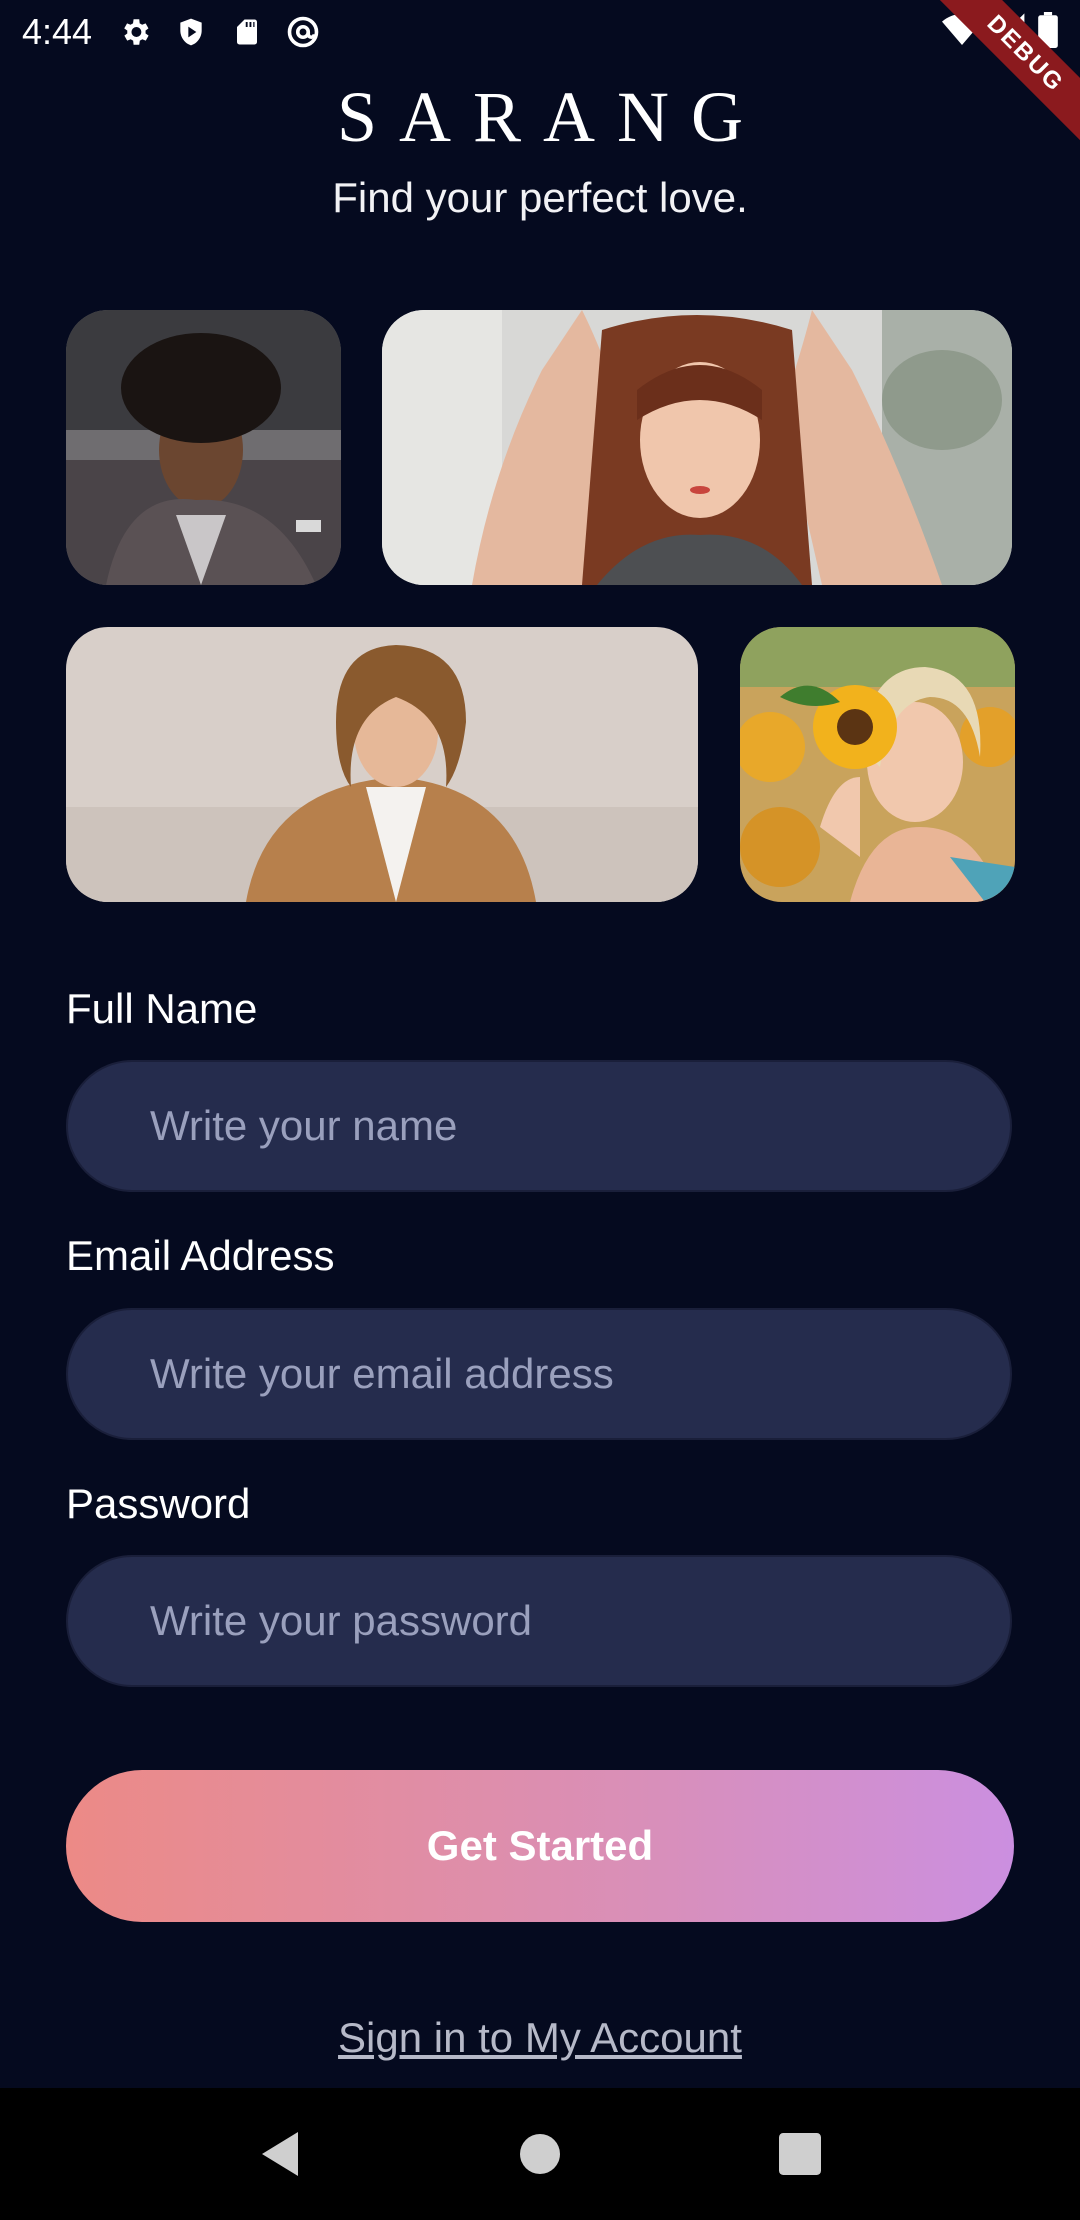 The width and height of the screenshot is (1080, 2220). Describe the element at coordinates (540, 32) in the screenshot. I see `status-bar: 4:44` at that location.